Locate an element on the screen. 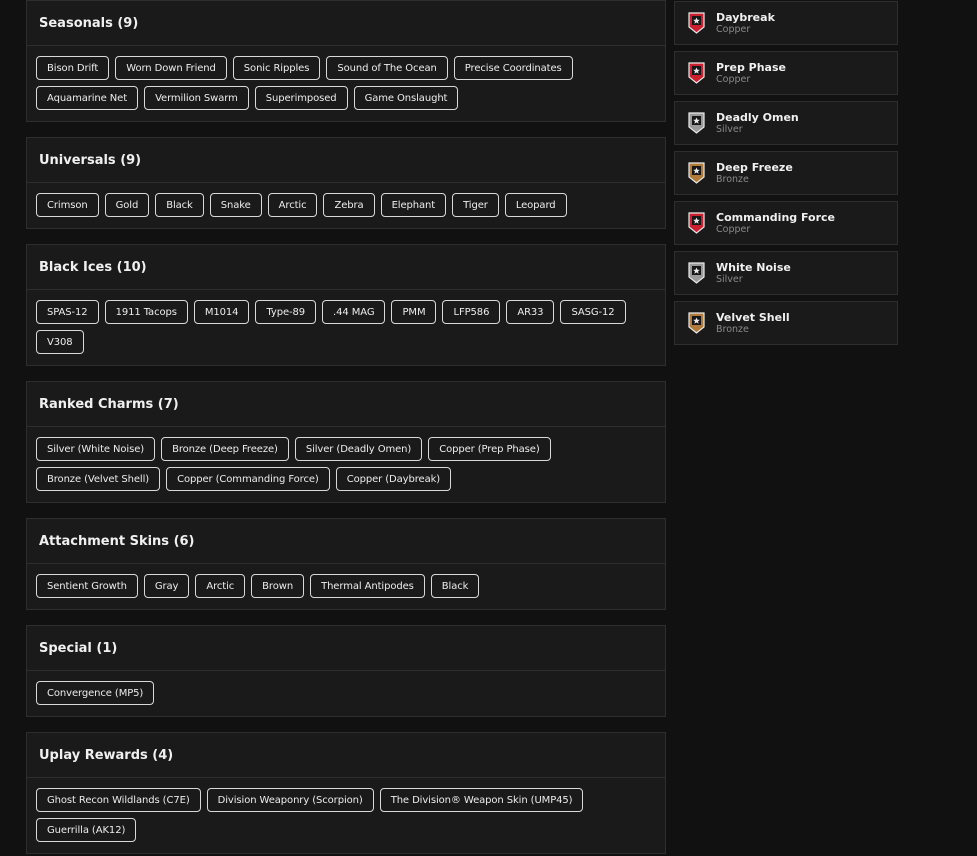  rank-text: Deep Freeze Bronze is located at coordinates (754, 173).